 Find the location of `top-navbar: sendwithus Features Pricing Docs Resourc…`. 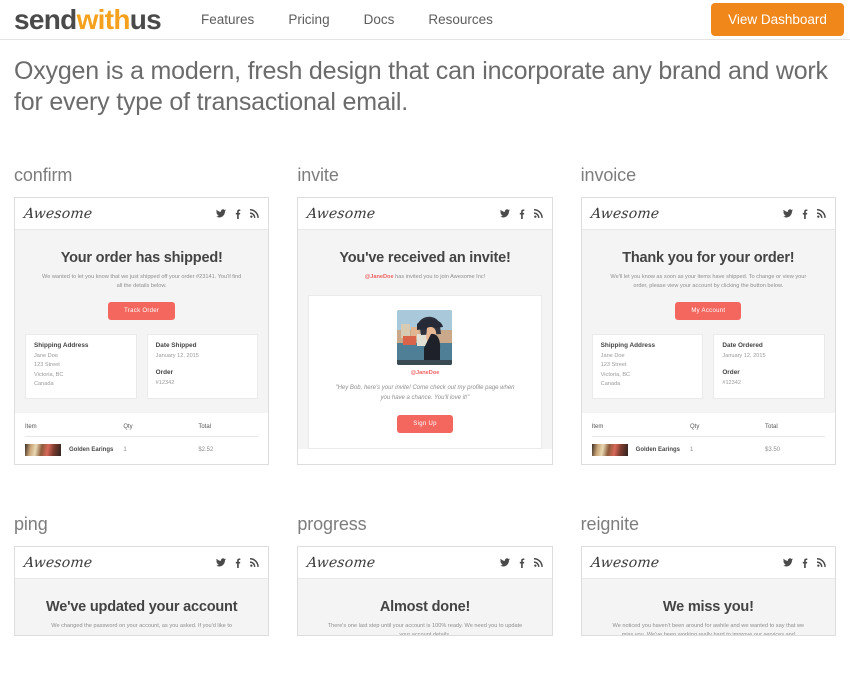

top-navbar: sendwithus Features Pricing Docs Resourc… is located at coordinates (425, 20).